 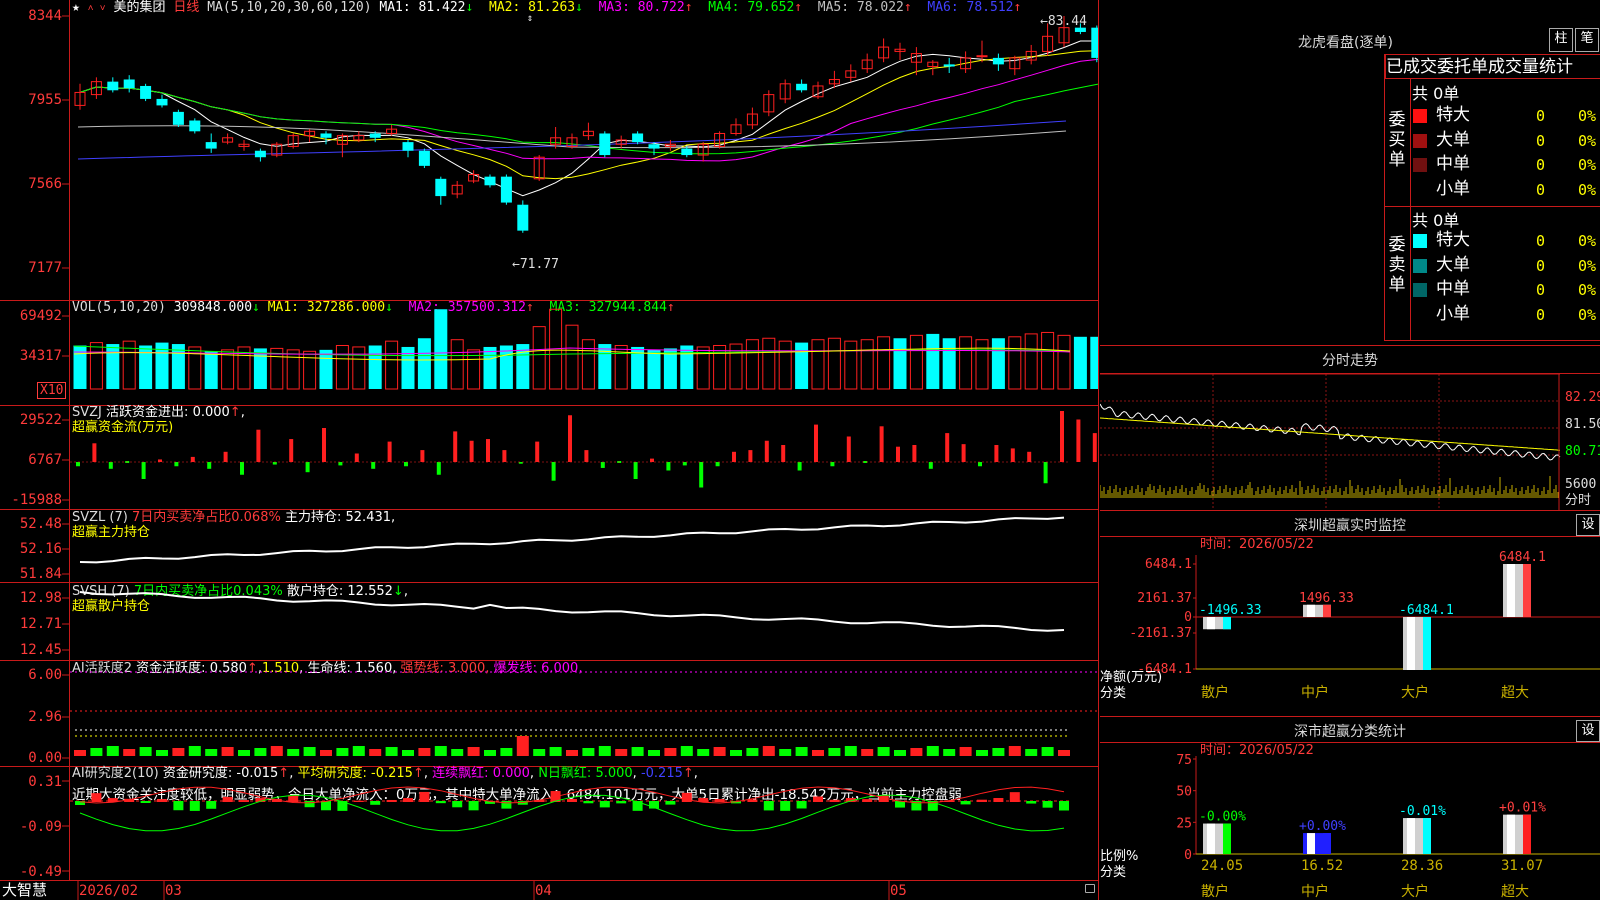 I want to click on lock-icon, so click(x=1090, y=888).